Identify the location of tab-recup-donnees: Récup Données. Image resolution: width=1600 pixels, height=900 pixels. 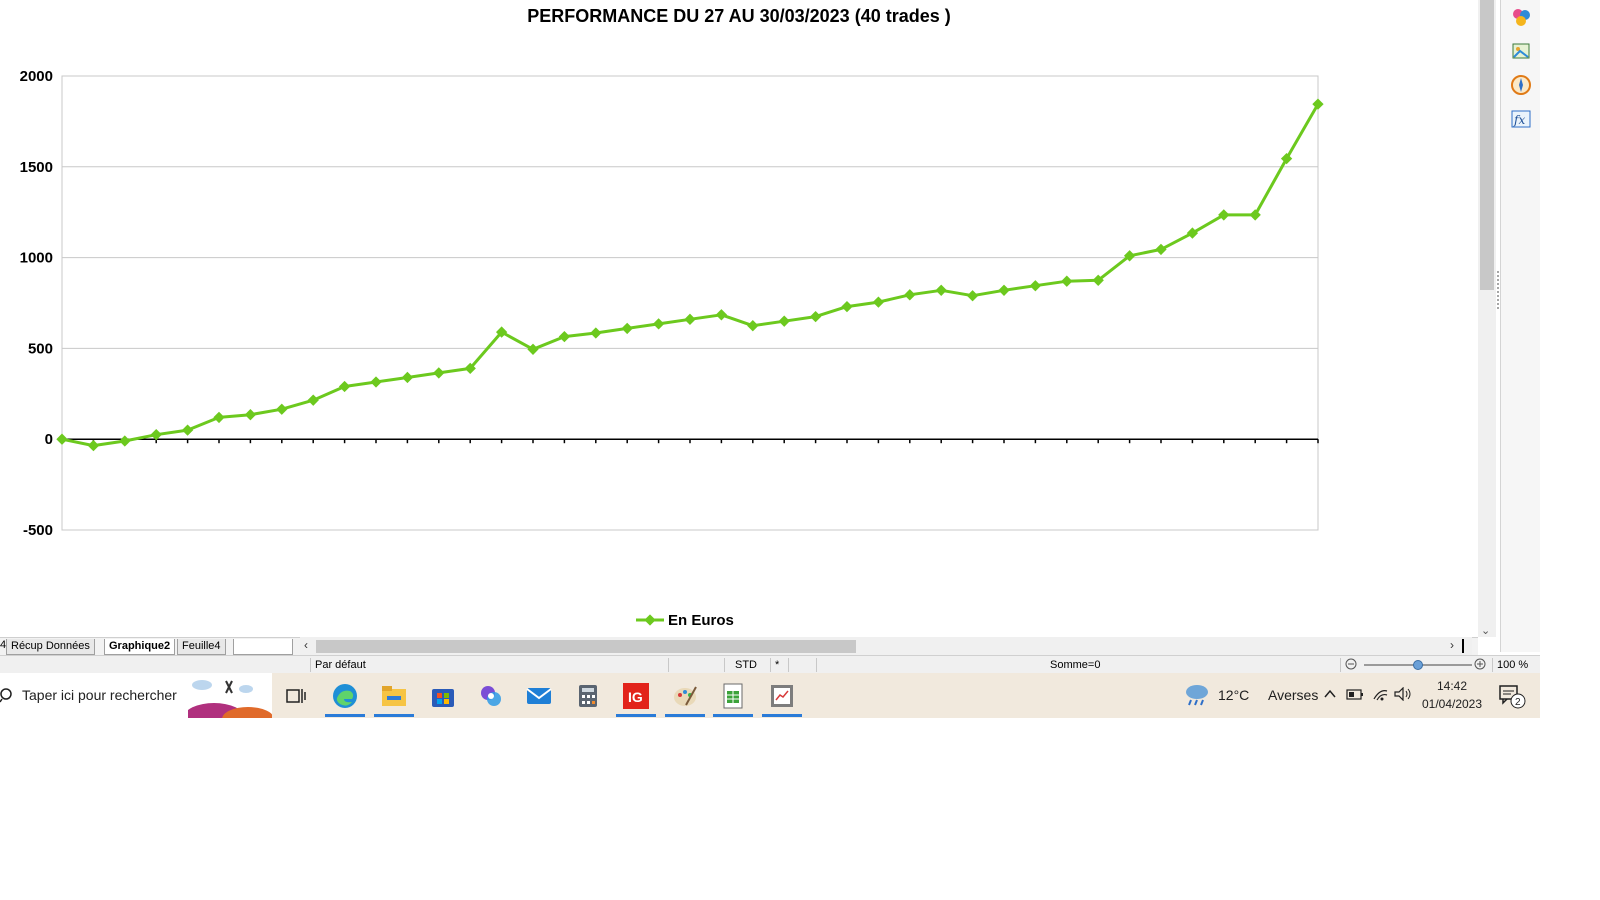
(50, 647).